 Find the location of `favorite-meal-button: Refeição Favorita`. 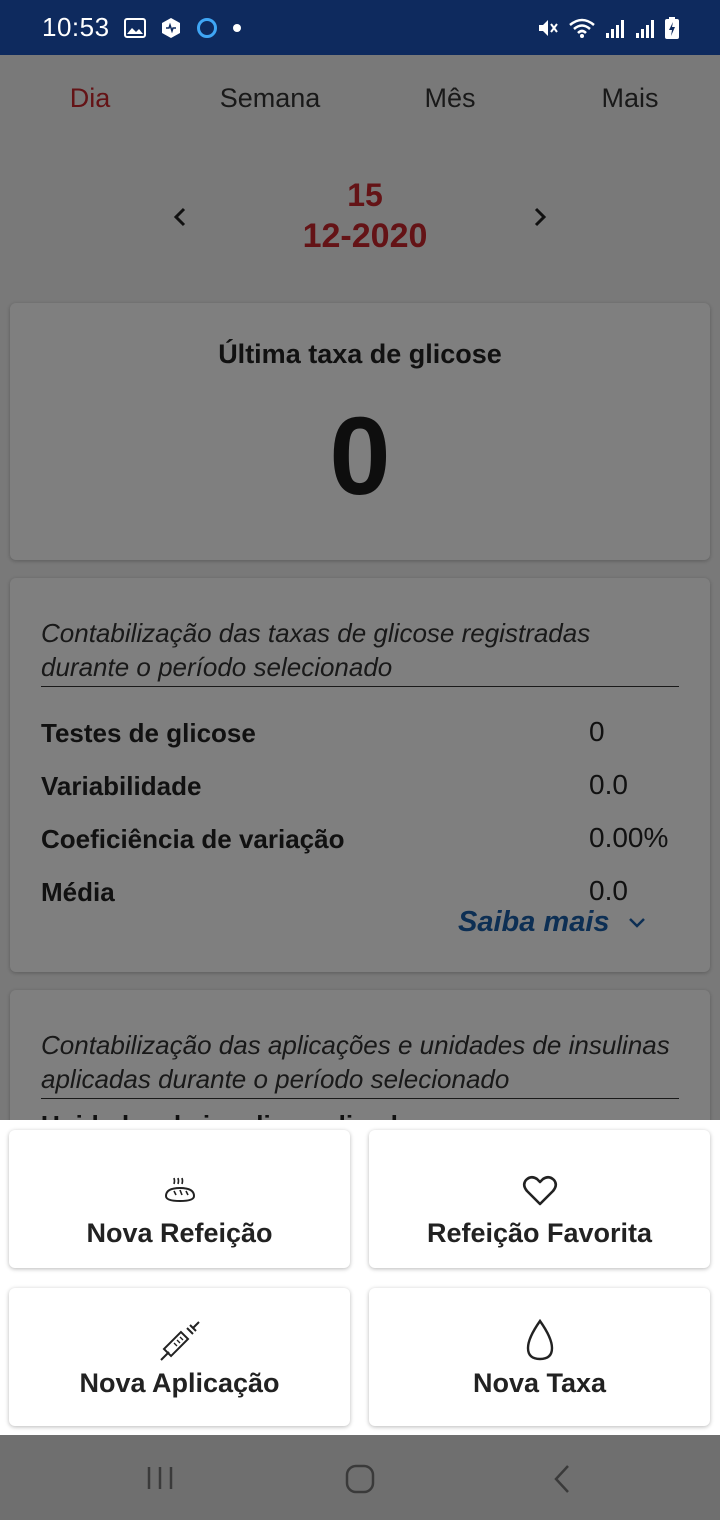

favorite-meal-button: Refeição Favorita is located at coordinates (539, 1199).